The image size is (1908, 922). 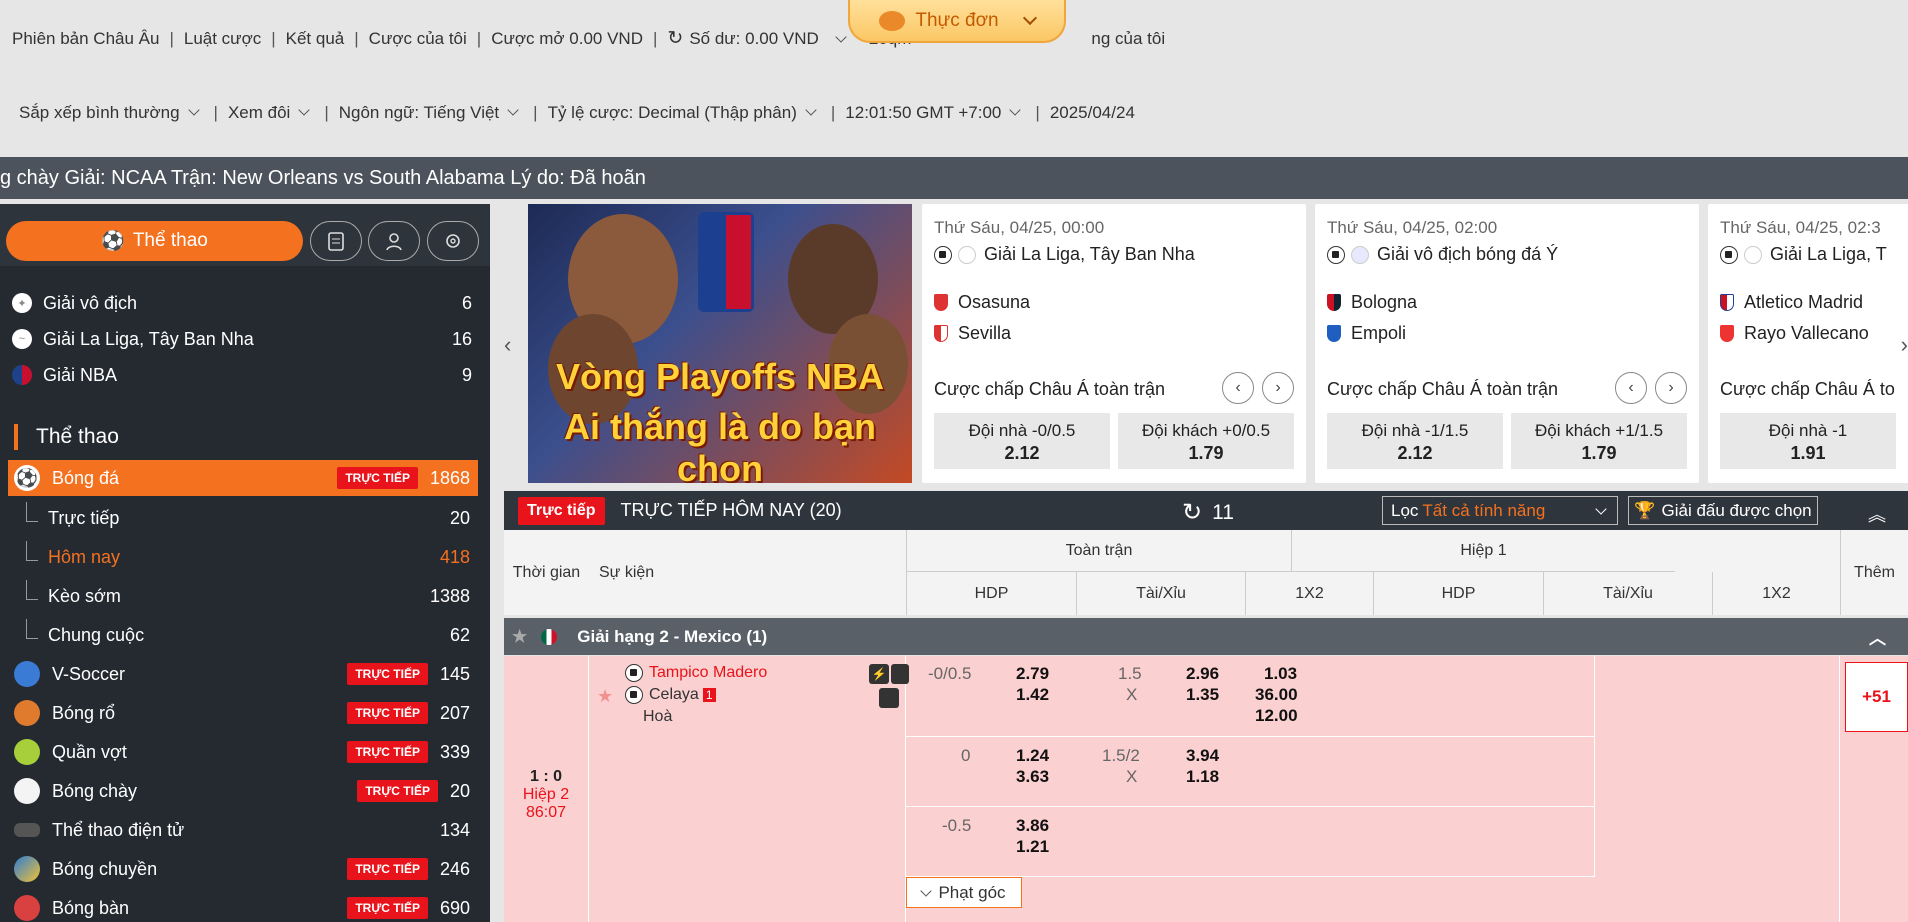 I want to click on sub-item-live: Trực tiếp 20, so click(x=252, y=518).